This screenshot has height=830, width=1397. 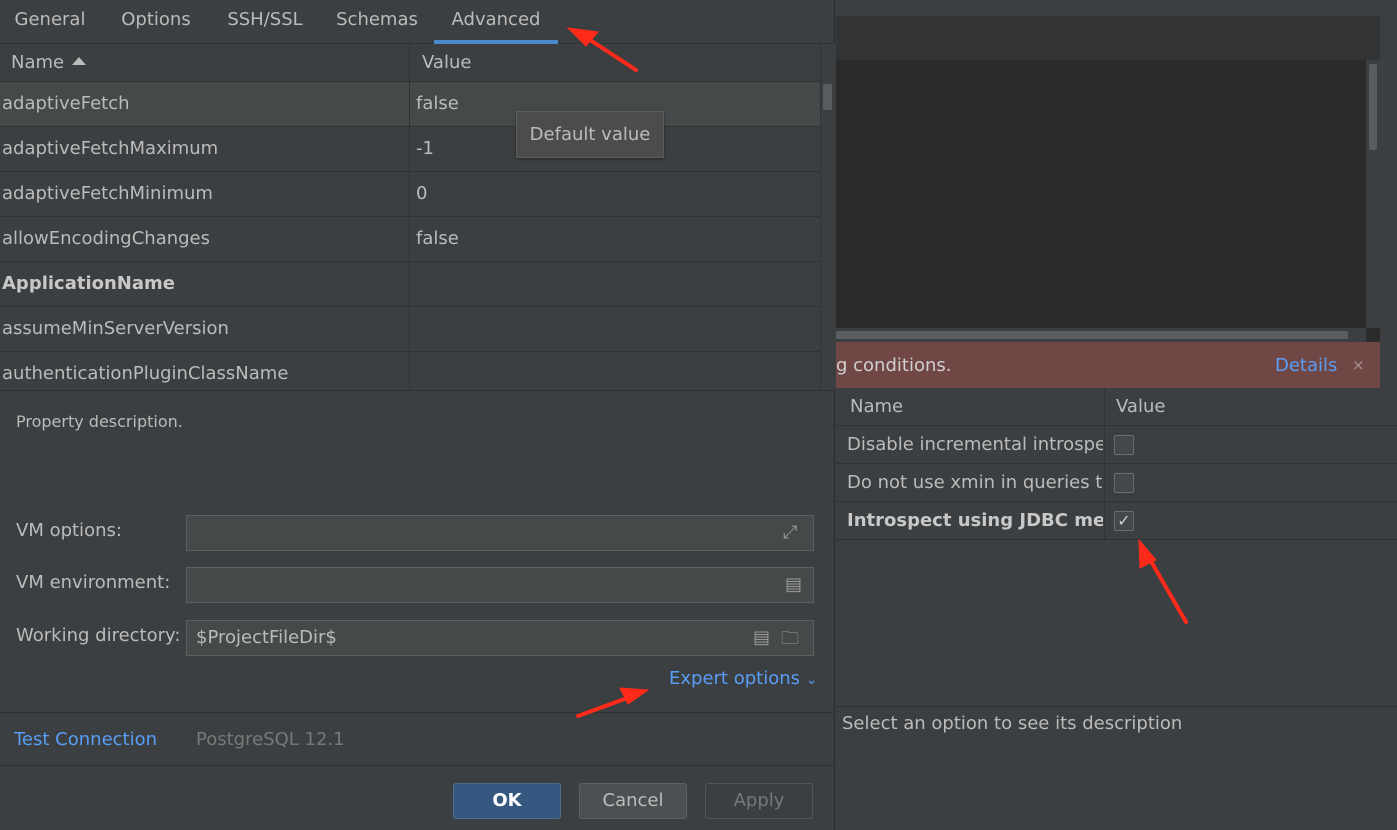 I want to click on chevron-down-icon: ⌄, so click(x=811, y=680).